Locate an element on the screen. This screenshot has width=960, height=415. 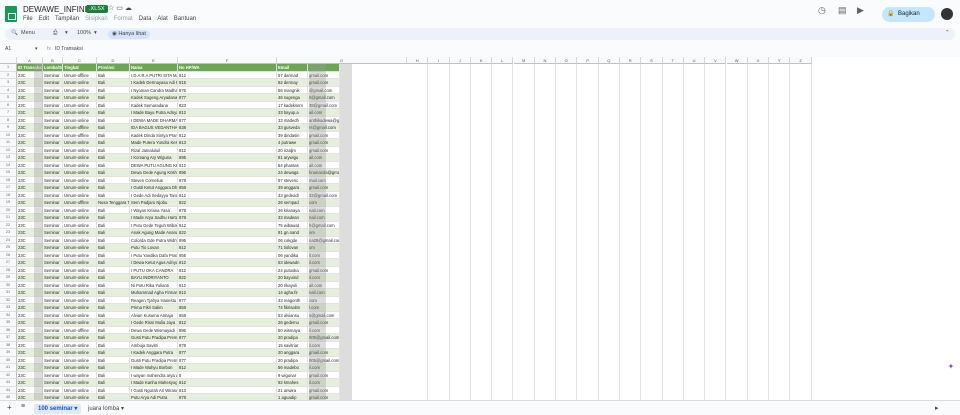
cell: Colorda Gde Putra Widnyana Surya is located at coordinates (154, 240).